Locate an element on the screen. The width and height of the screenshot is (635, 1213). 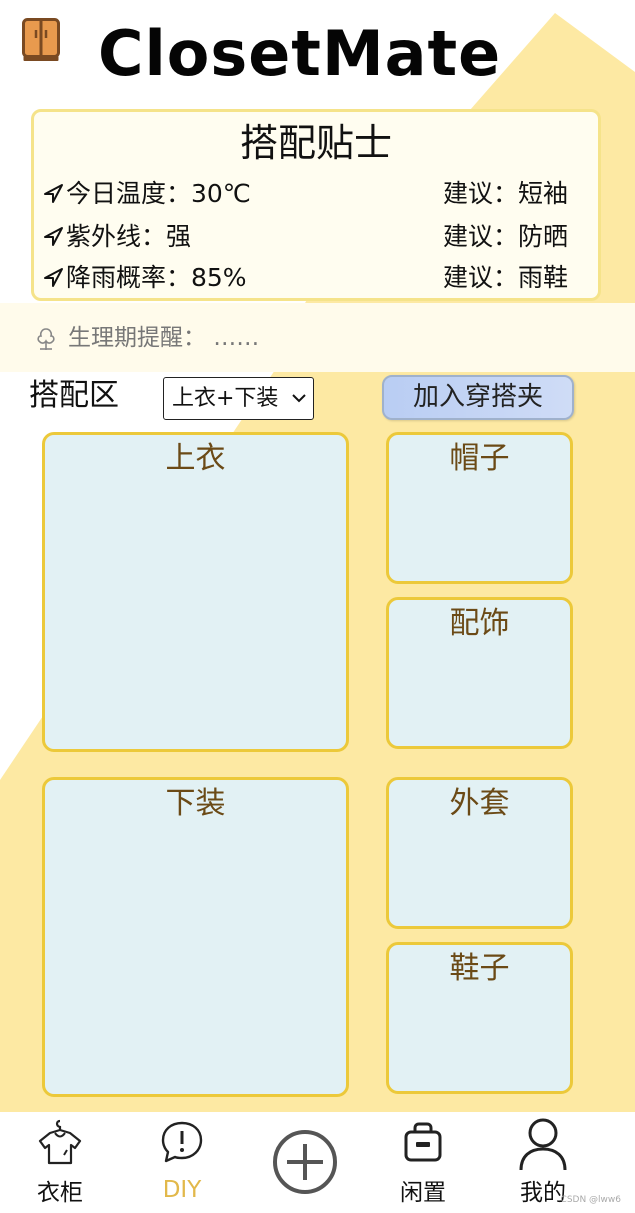
tip-uv-text: 紫外线：强 is located at coordinates (129, 236).